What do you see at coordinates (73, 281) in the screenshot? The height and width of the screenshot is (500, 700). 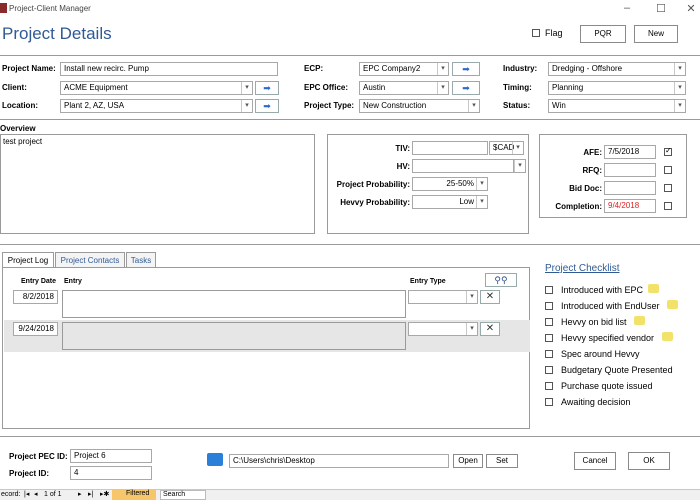 I see `entry-header: Entry` at bounding box center [73, 281].